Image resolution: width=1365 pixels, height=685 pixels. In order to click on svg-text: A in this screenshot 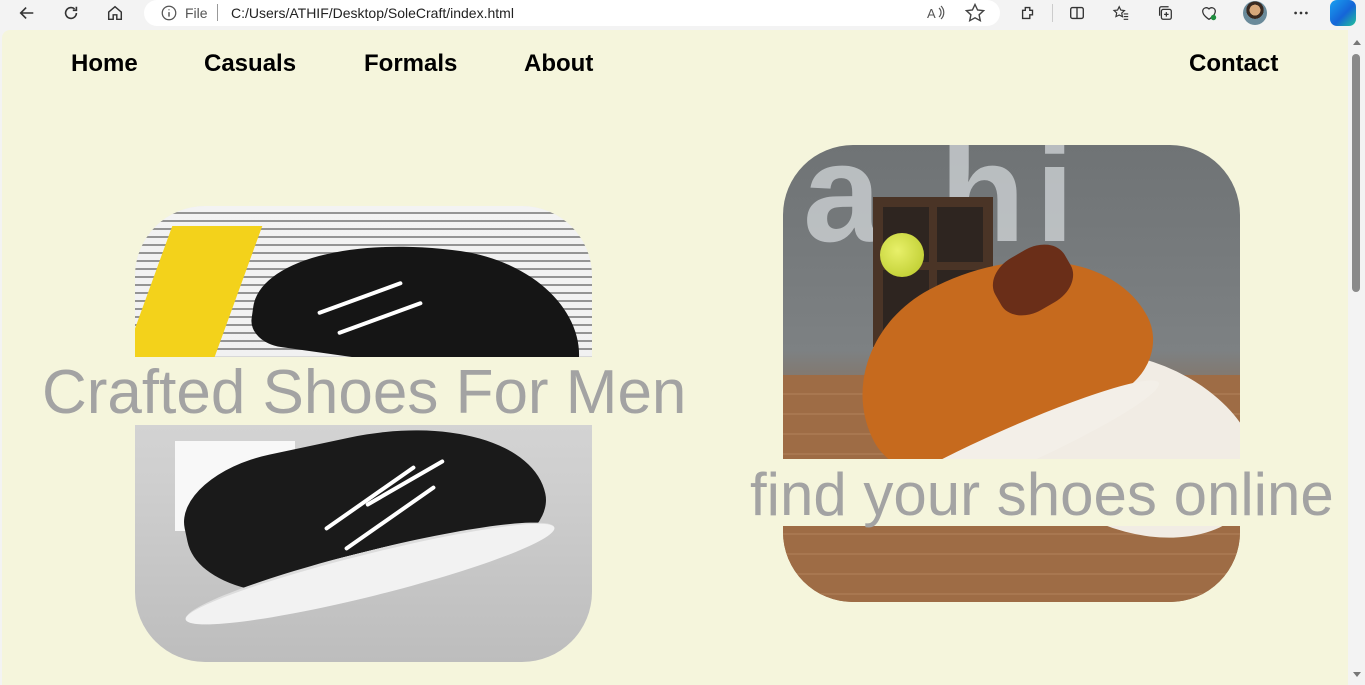, I will do `click(931, 13)`.